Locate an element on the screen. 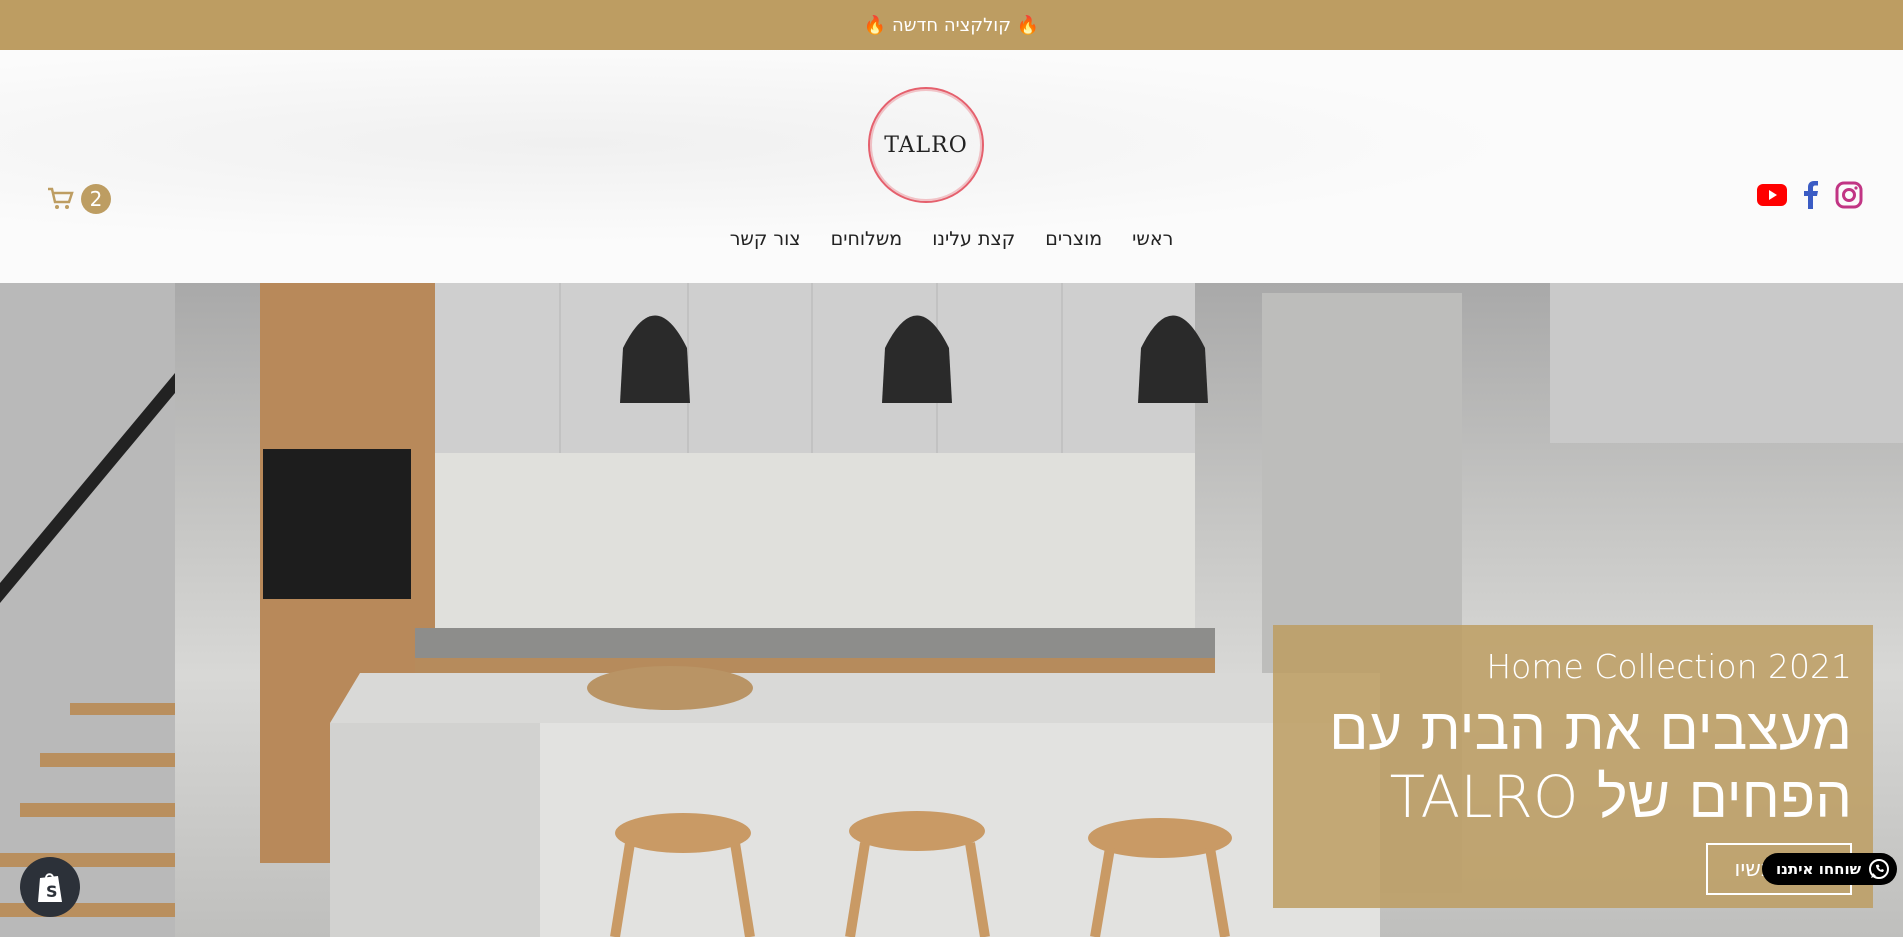 Image resolution: width=1903 pixels, height=937 pixels. social-links is located at coordinates (1810, 195).